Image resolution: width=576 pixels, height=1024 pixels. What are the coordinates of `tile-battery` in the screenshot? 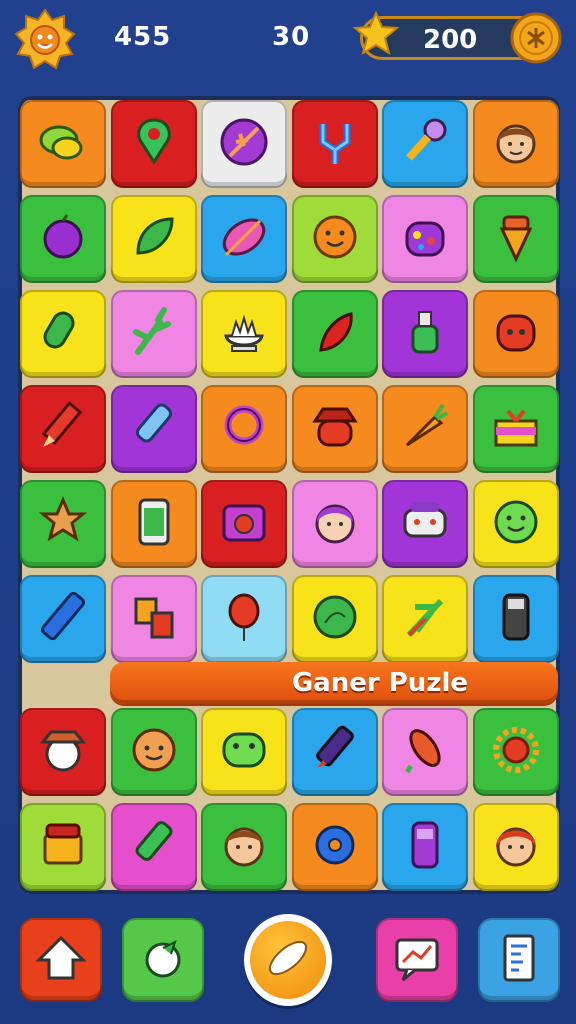 It's located at (63, 619).